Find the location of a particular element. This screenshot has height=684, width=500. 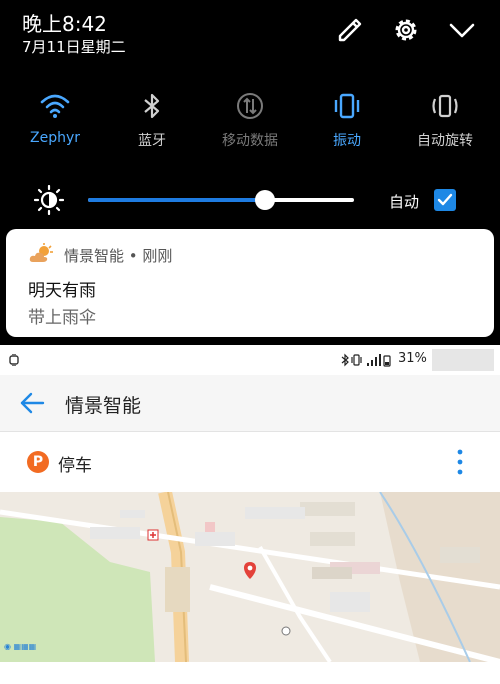

brightness-slider-fill is located at coordinates (177, 200).